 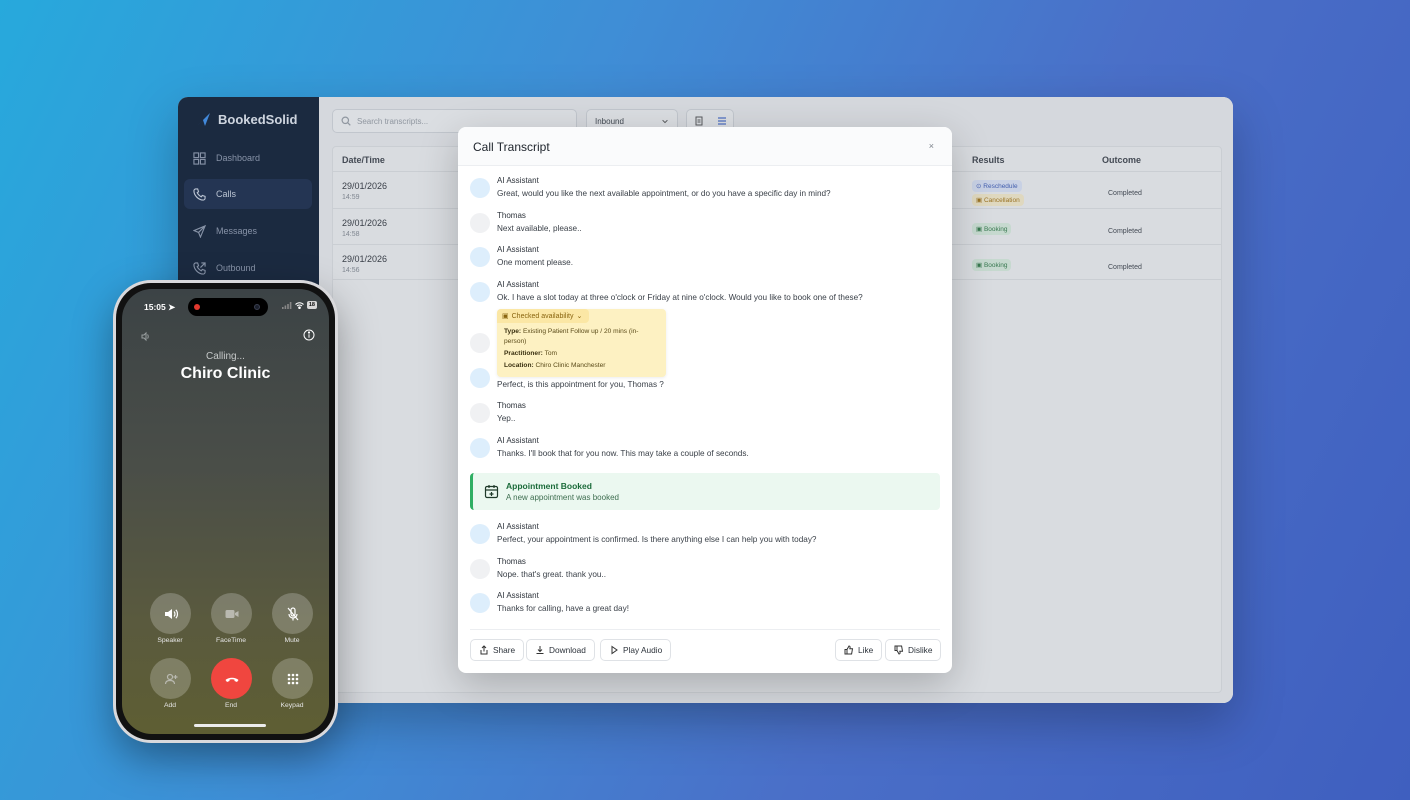 I want to click on status-icons: 18, so click(x=299, y=305).